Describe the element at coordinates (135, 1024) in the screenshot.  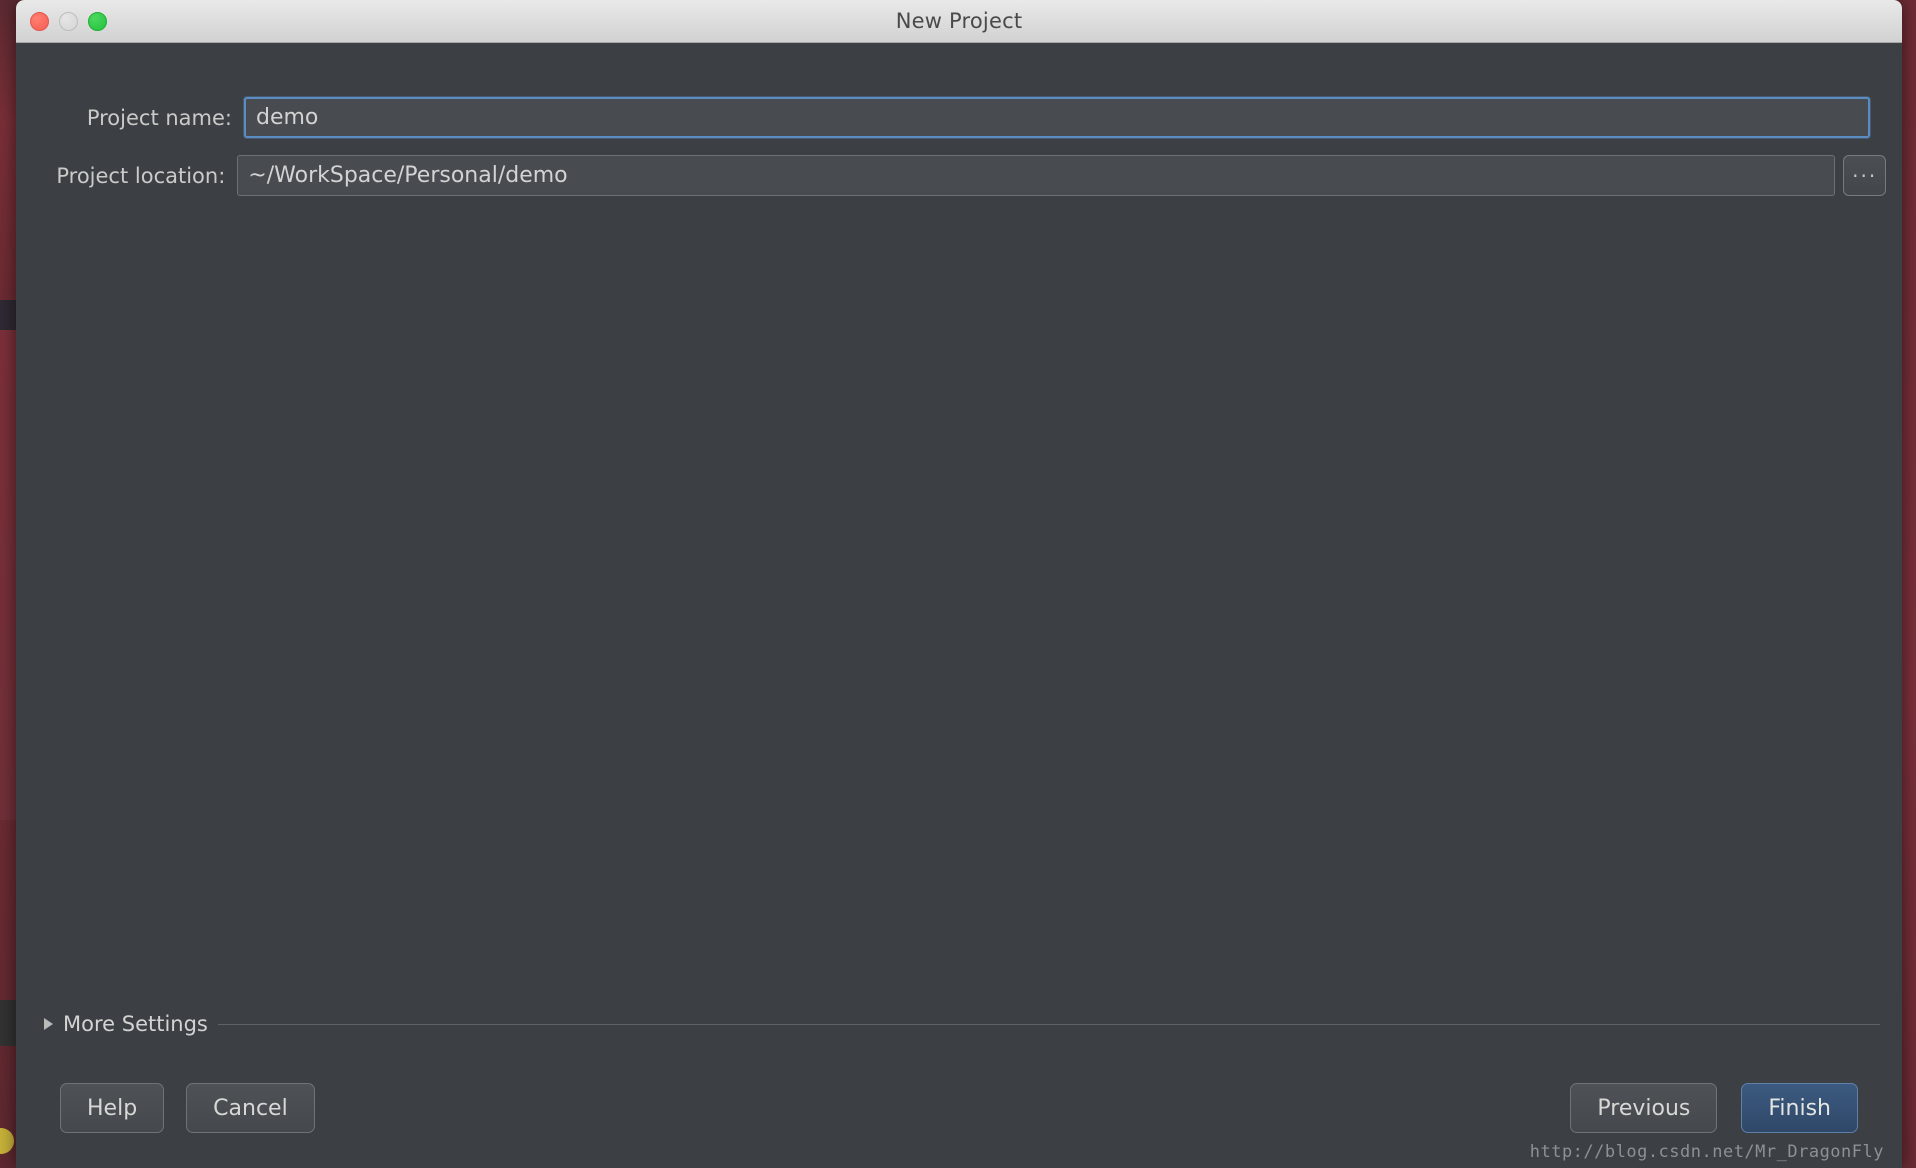
I see `more-settings-label: More Settings` at that location.